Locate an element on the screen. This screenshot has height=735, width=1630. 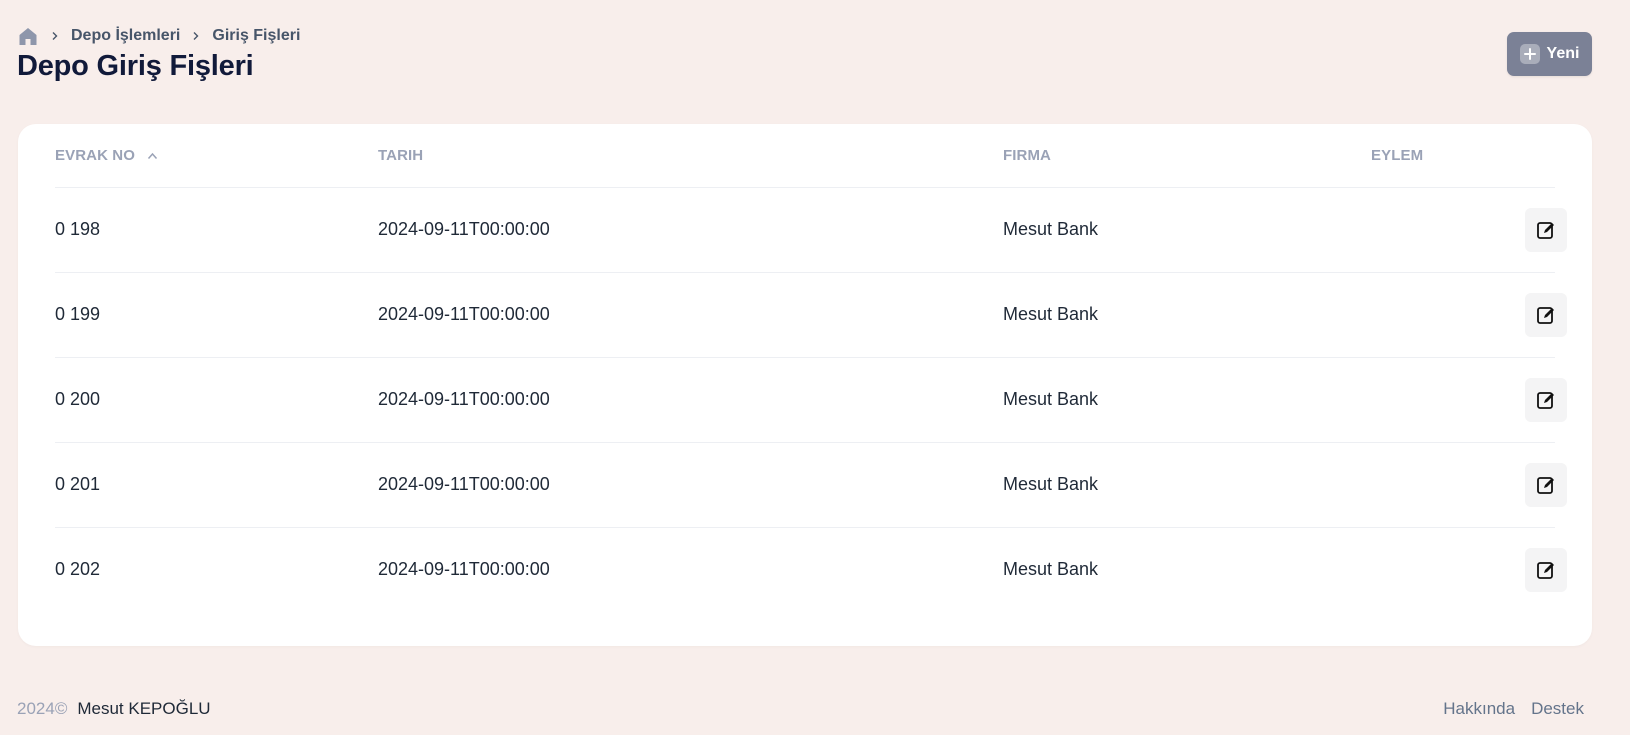
column-header-eylem: EYLEM is located at coordinates (1397, 155).